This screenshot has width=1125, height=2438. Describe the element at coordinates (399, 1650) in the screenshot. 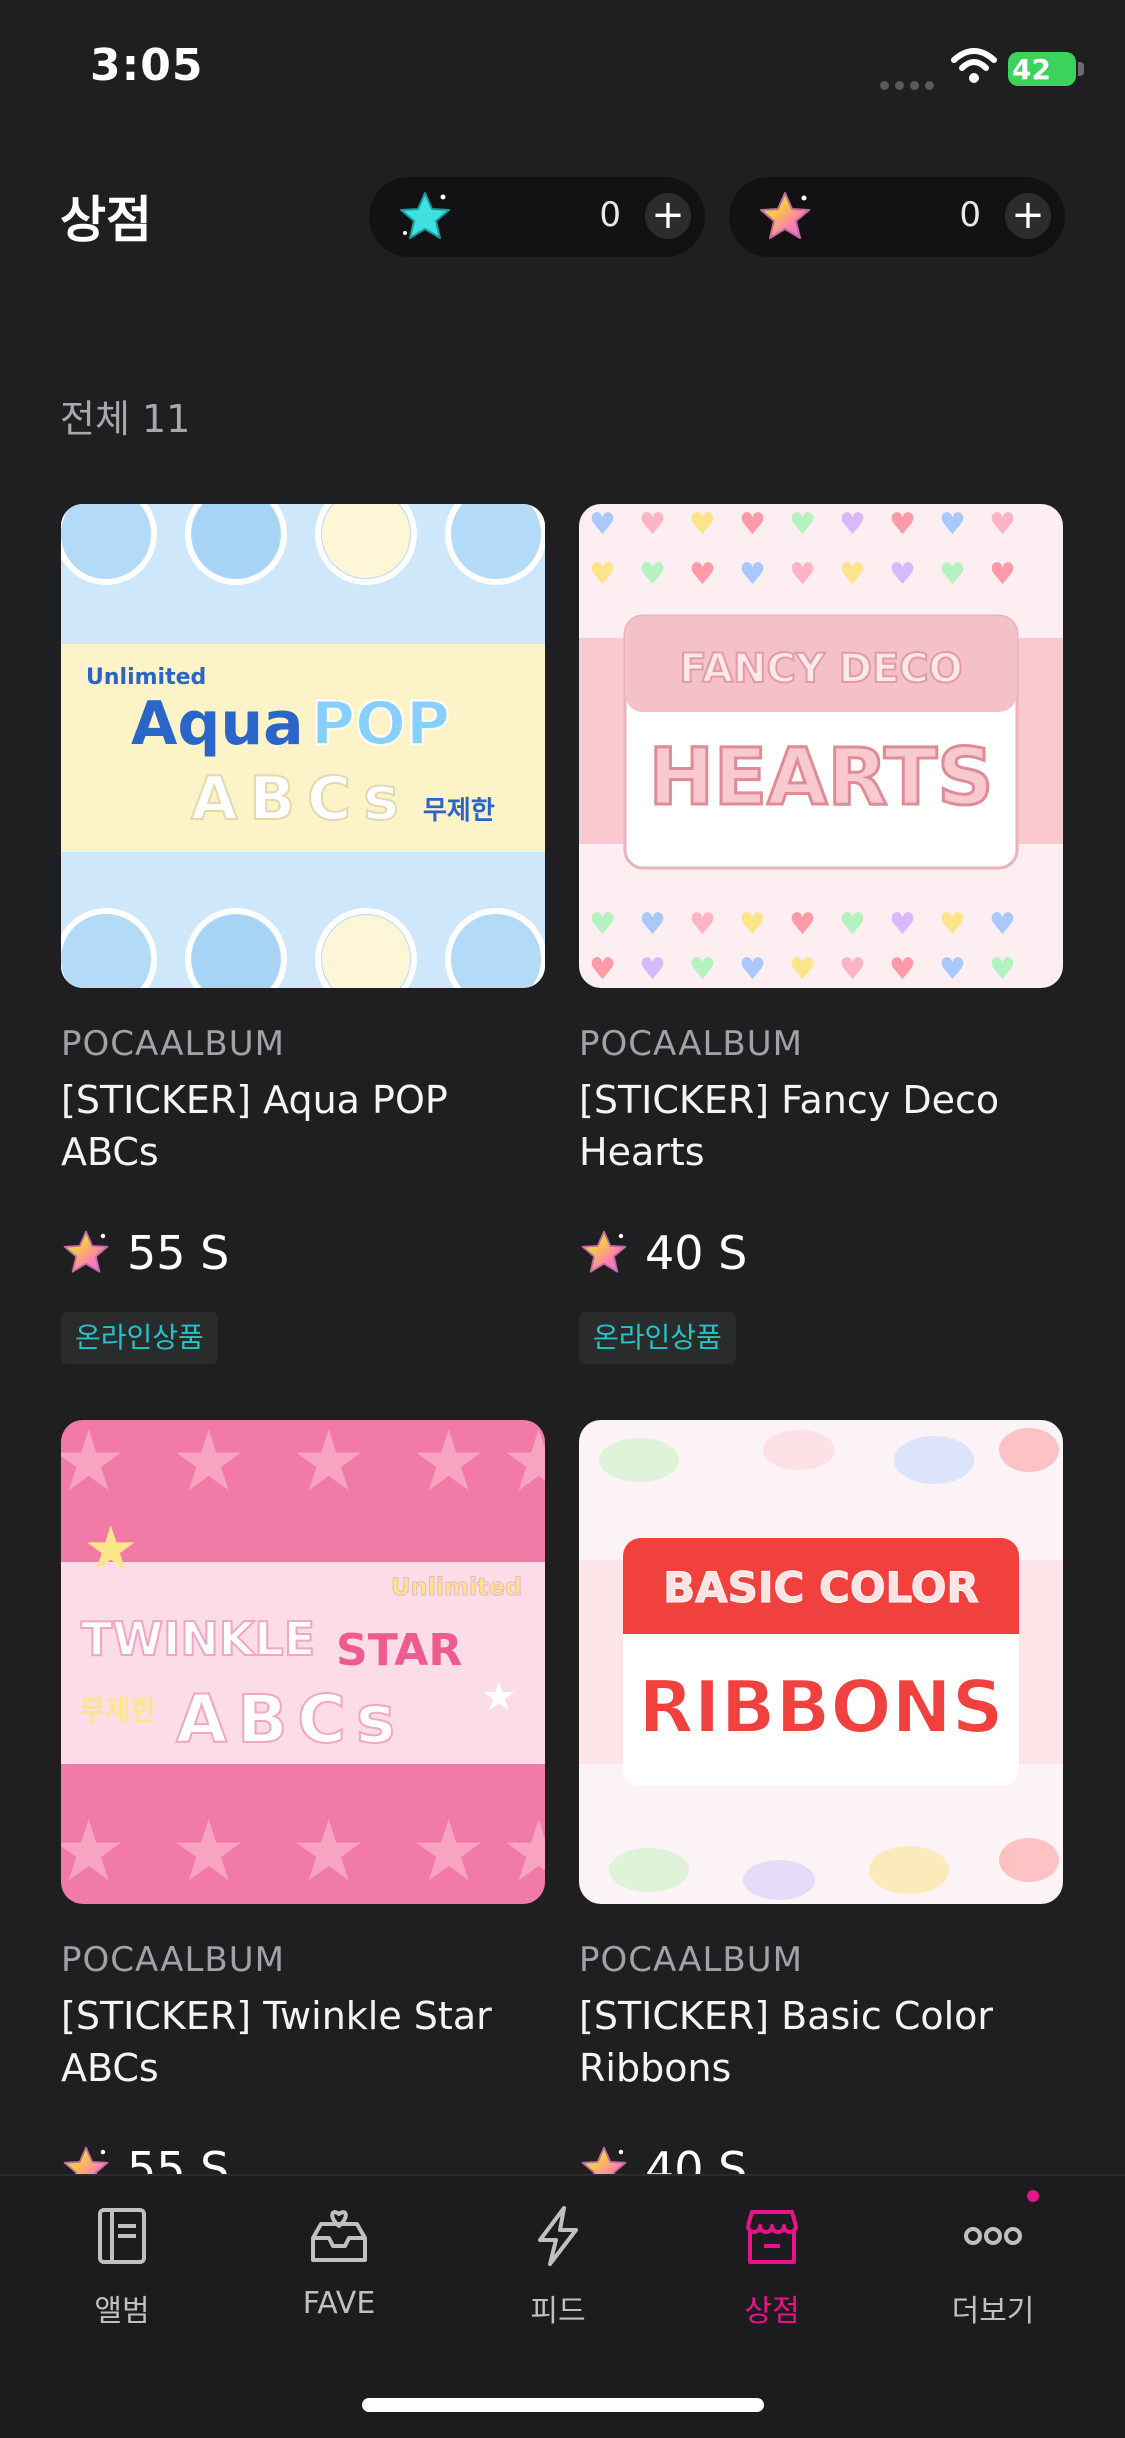

I see `thumb-word2: STAR` at that location.